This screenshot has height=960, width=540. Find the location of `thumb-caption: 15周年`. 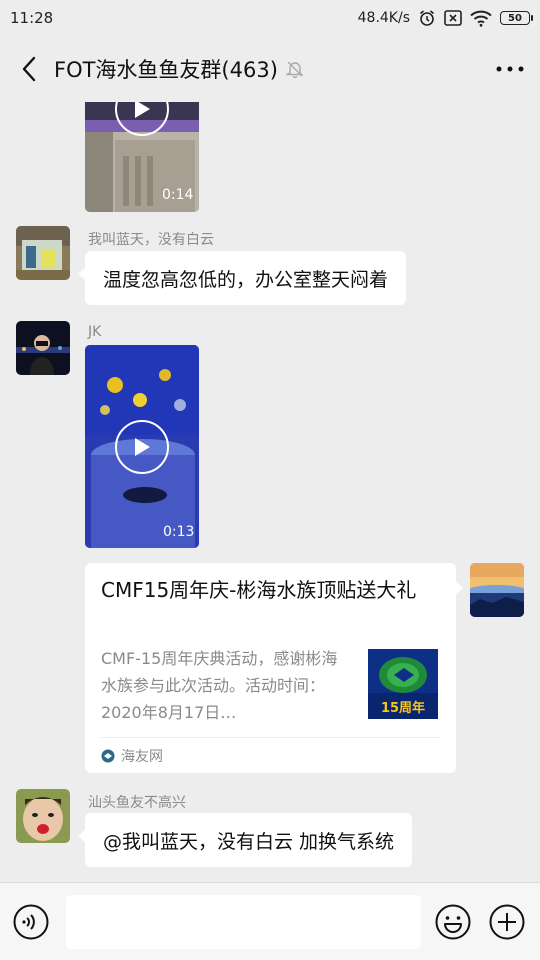

thumb-caption: 15周年 is located at coordinates (403, 708).